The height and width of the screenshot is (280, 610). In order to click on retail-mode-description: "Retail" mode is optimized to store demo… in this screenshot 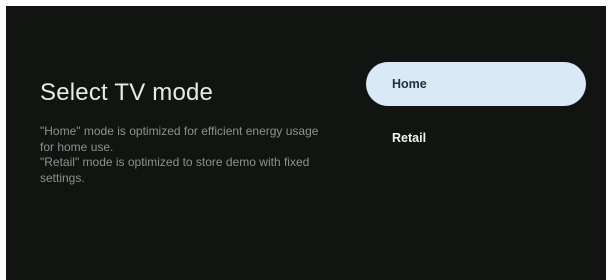, I will do `click(175, 170)`.